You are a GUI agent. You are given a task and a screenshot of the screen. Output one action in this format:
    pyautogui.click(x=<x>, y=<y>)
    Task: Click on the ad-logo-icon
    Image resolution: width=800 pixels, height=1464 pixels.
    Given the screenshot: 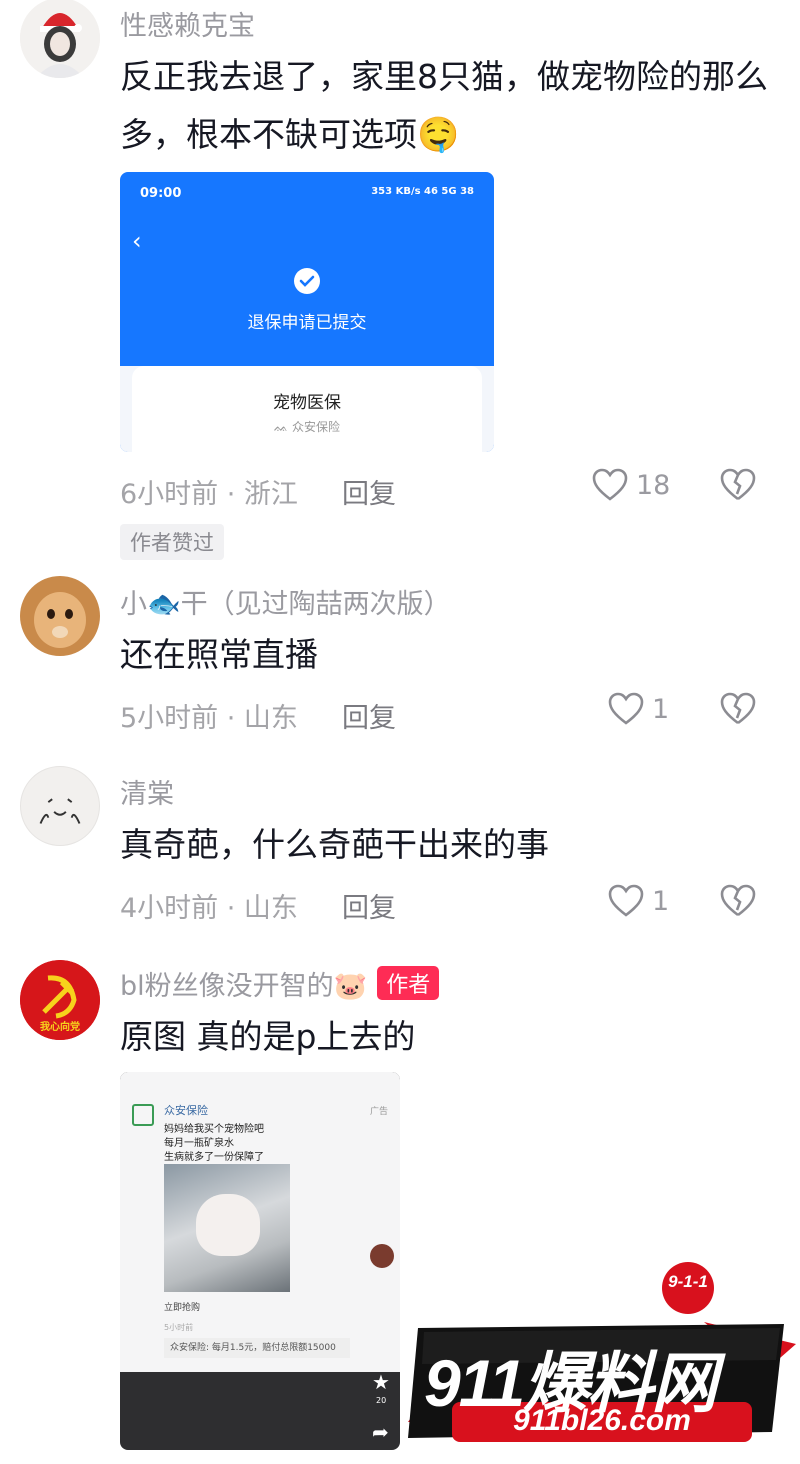 What is the action you would take?
    pyautogui.click(x=143, y=1115)
    